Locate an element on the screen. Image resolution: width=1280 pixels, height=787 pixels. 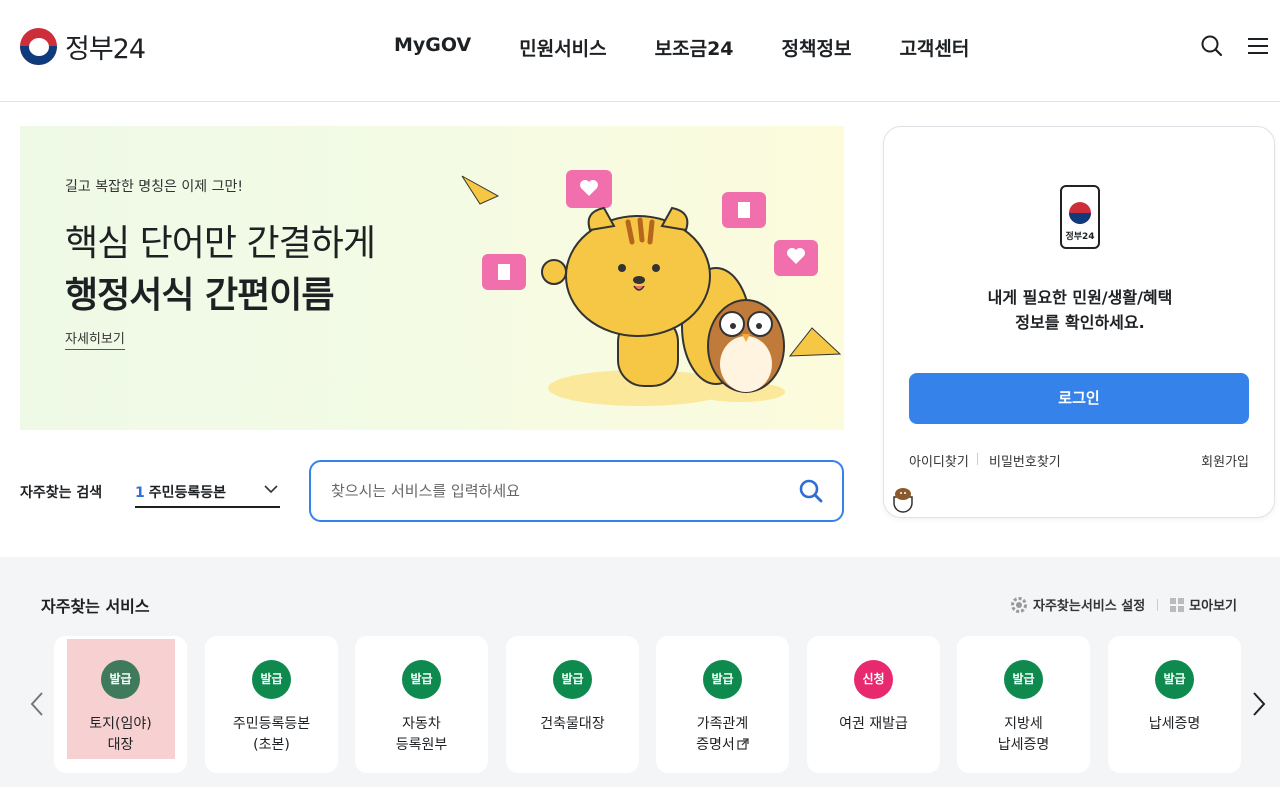
nav-customer-center: 고객센터 is located at coordinates (934, 47).